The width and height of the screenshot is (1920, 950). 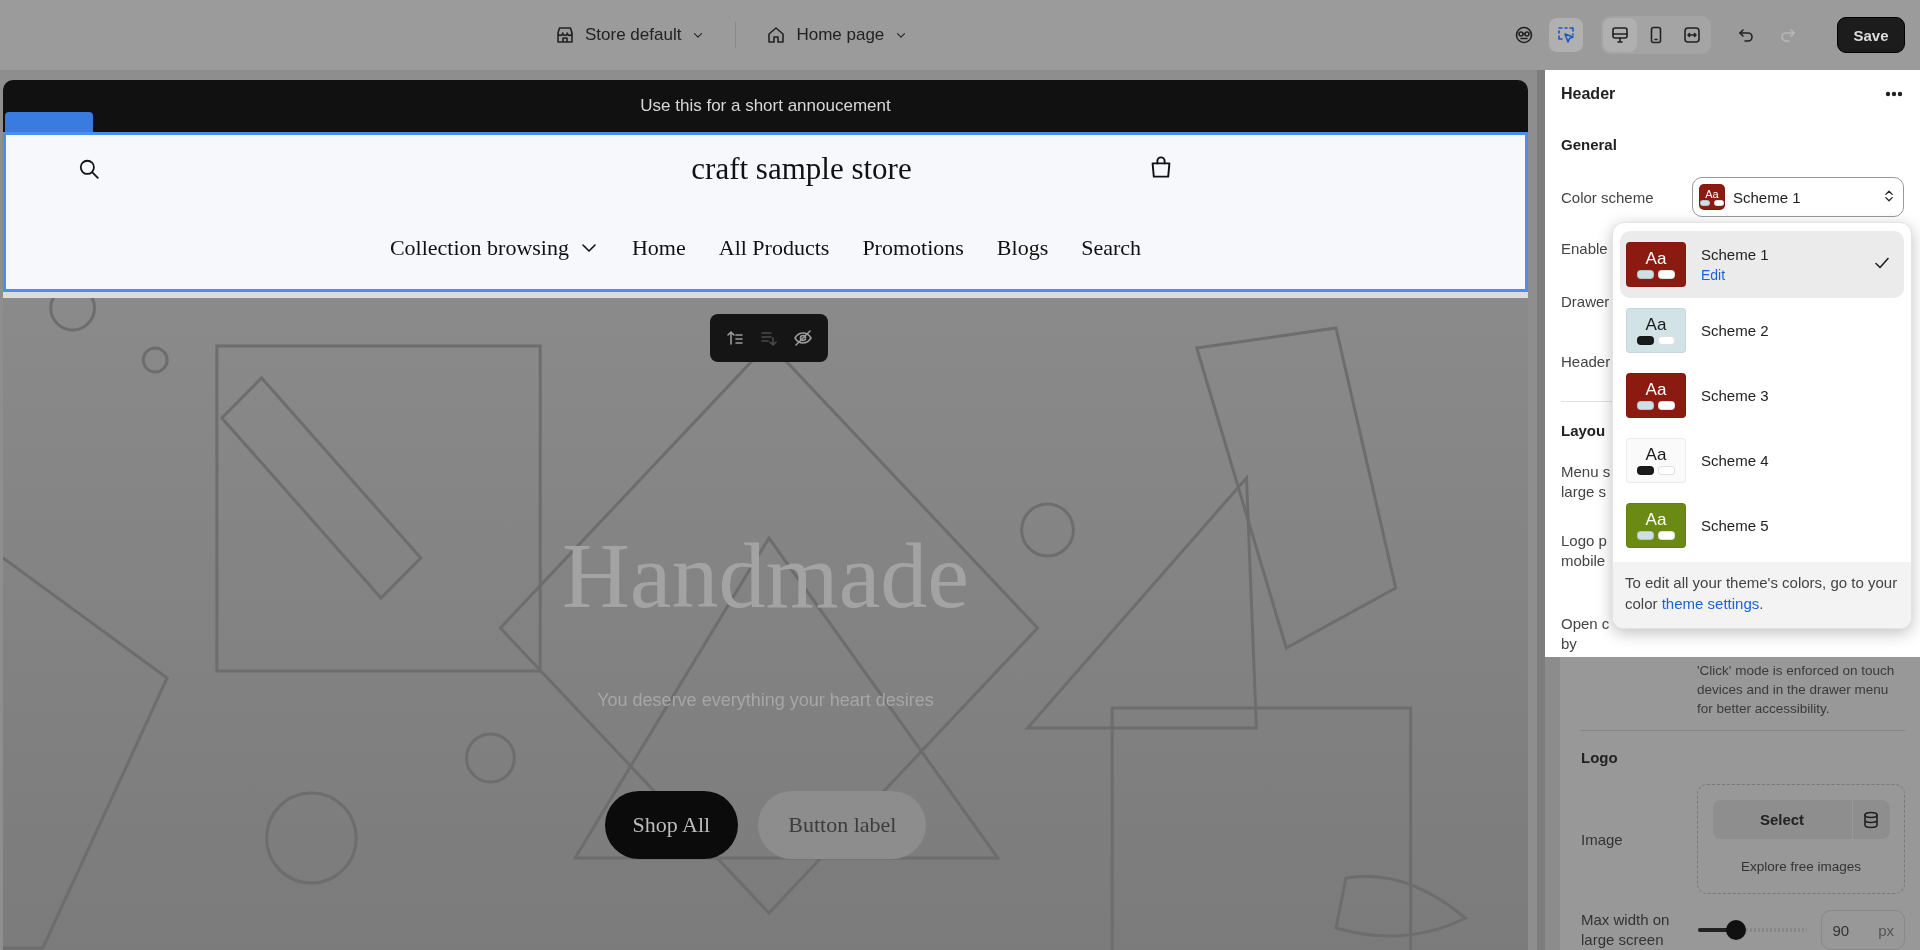 I want to click on edit-link: Edit, so click(x=1735, y=275).